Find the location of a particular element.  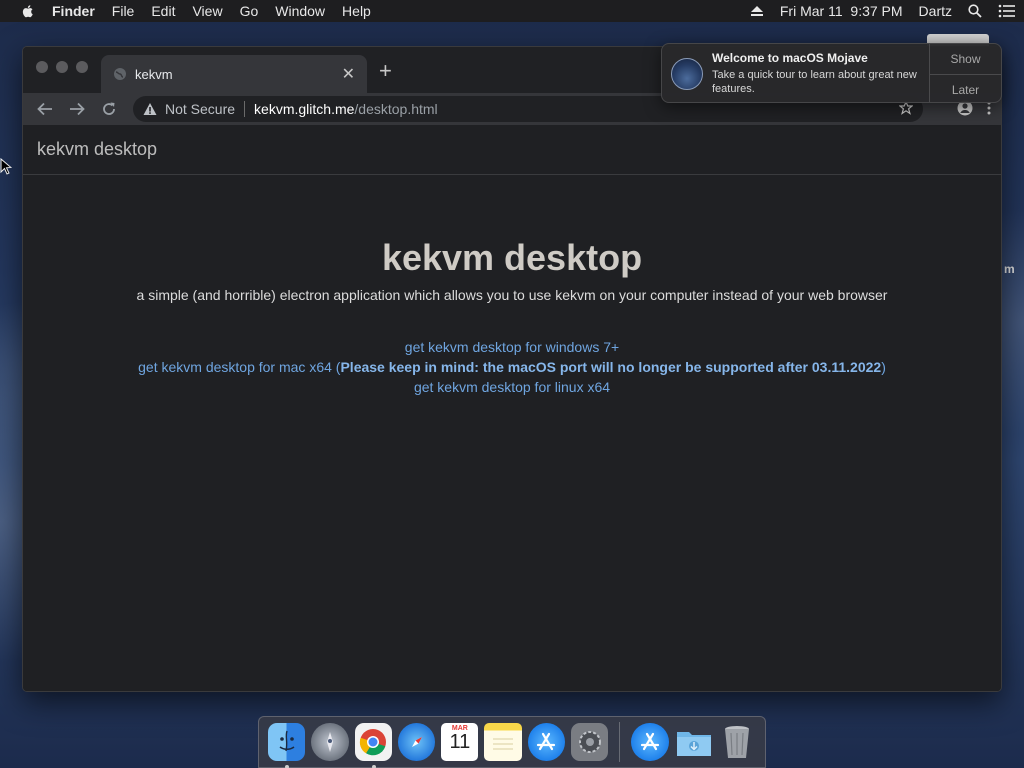

address-divider is located at coordinates (245, 109).